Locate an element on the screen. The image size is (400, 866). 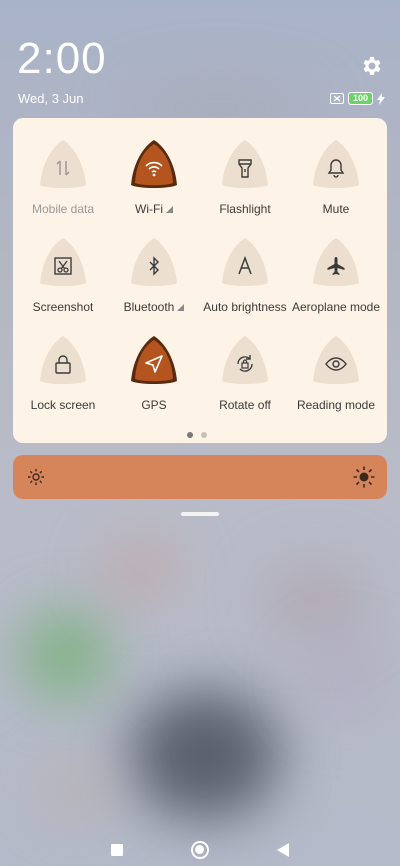
no-sim-icon is located at coordinates (336, 98).